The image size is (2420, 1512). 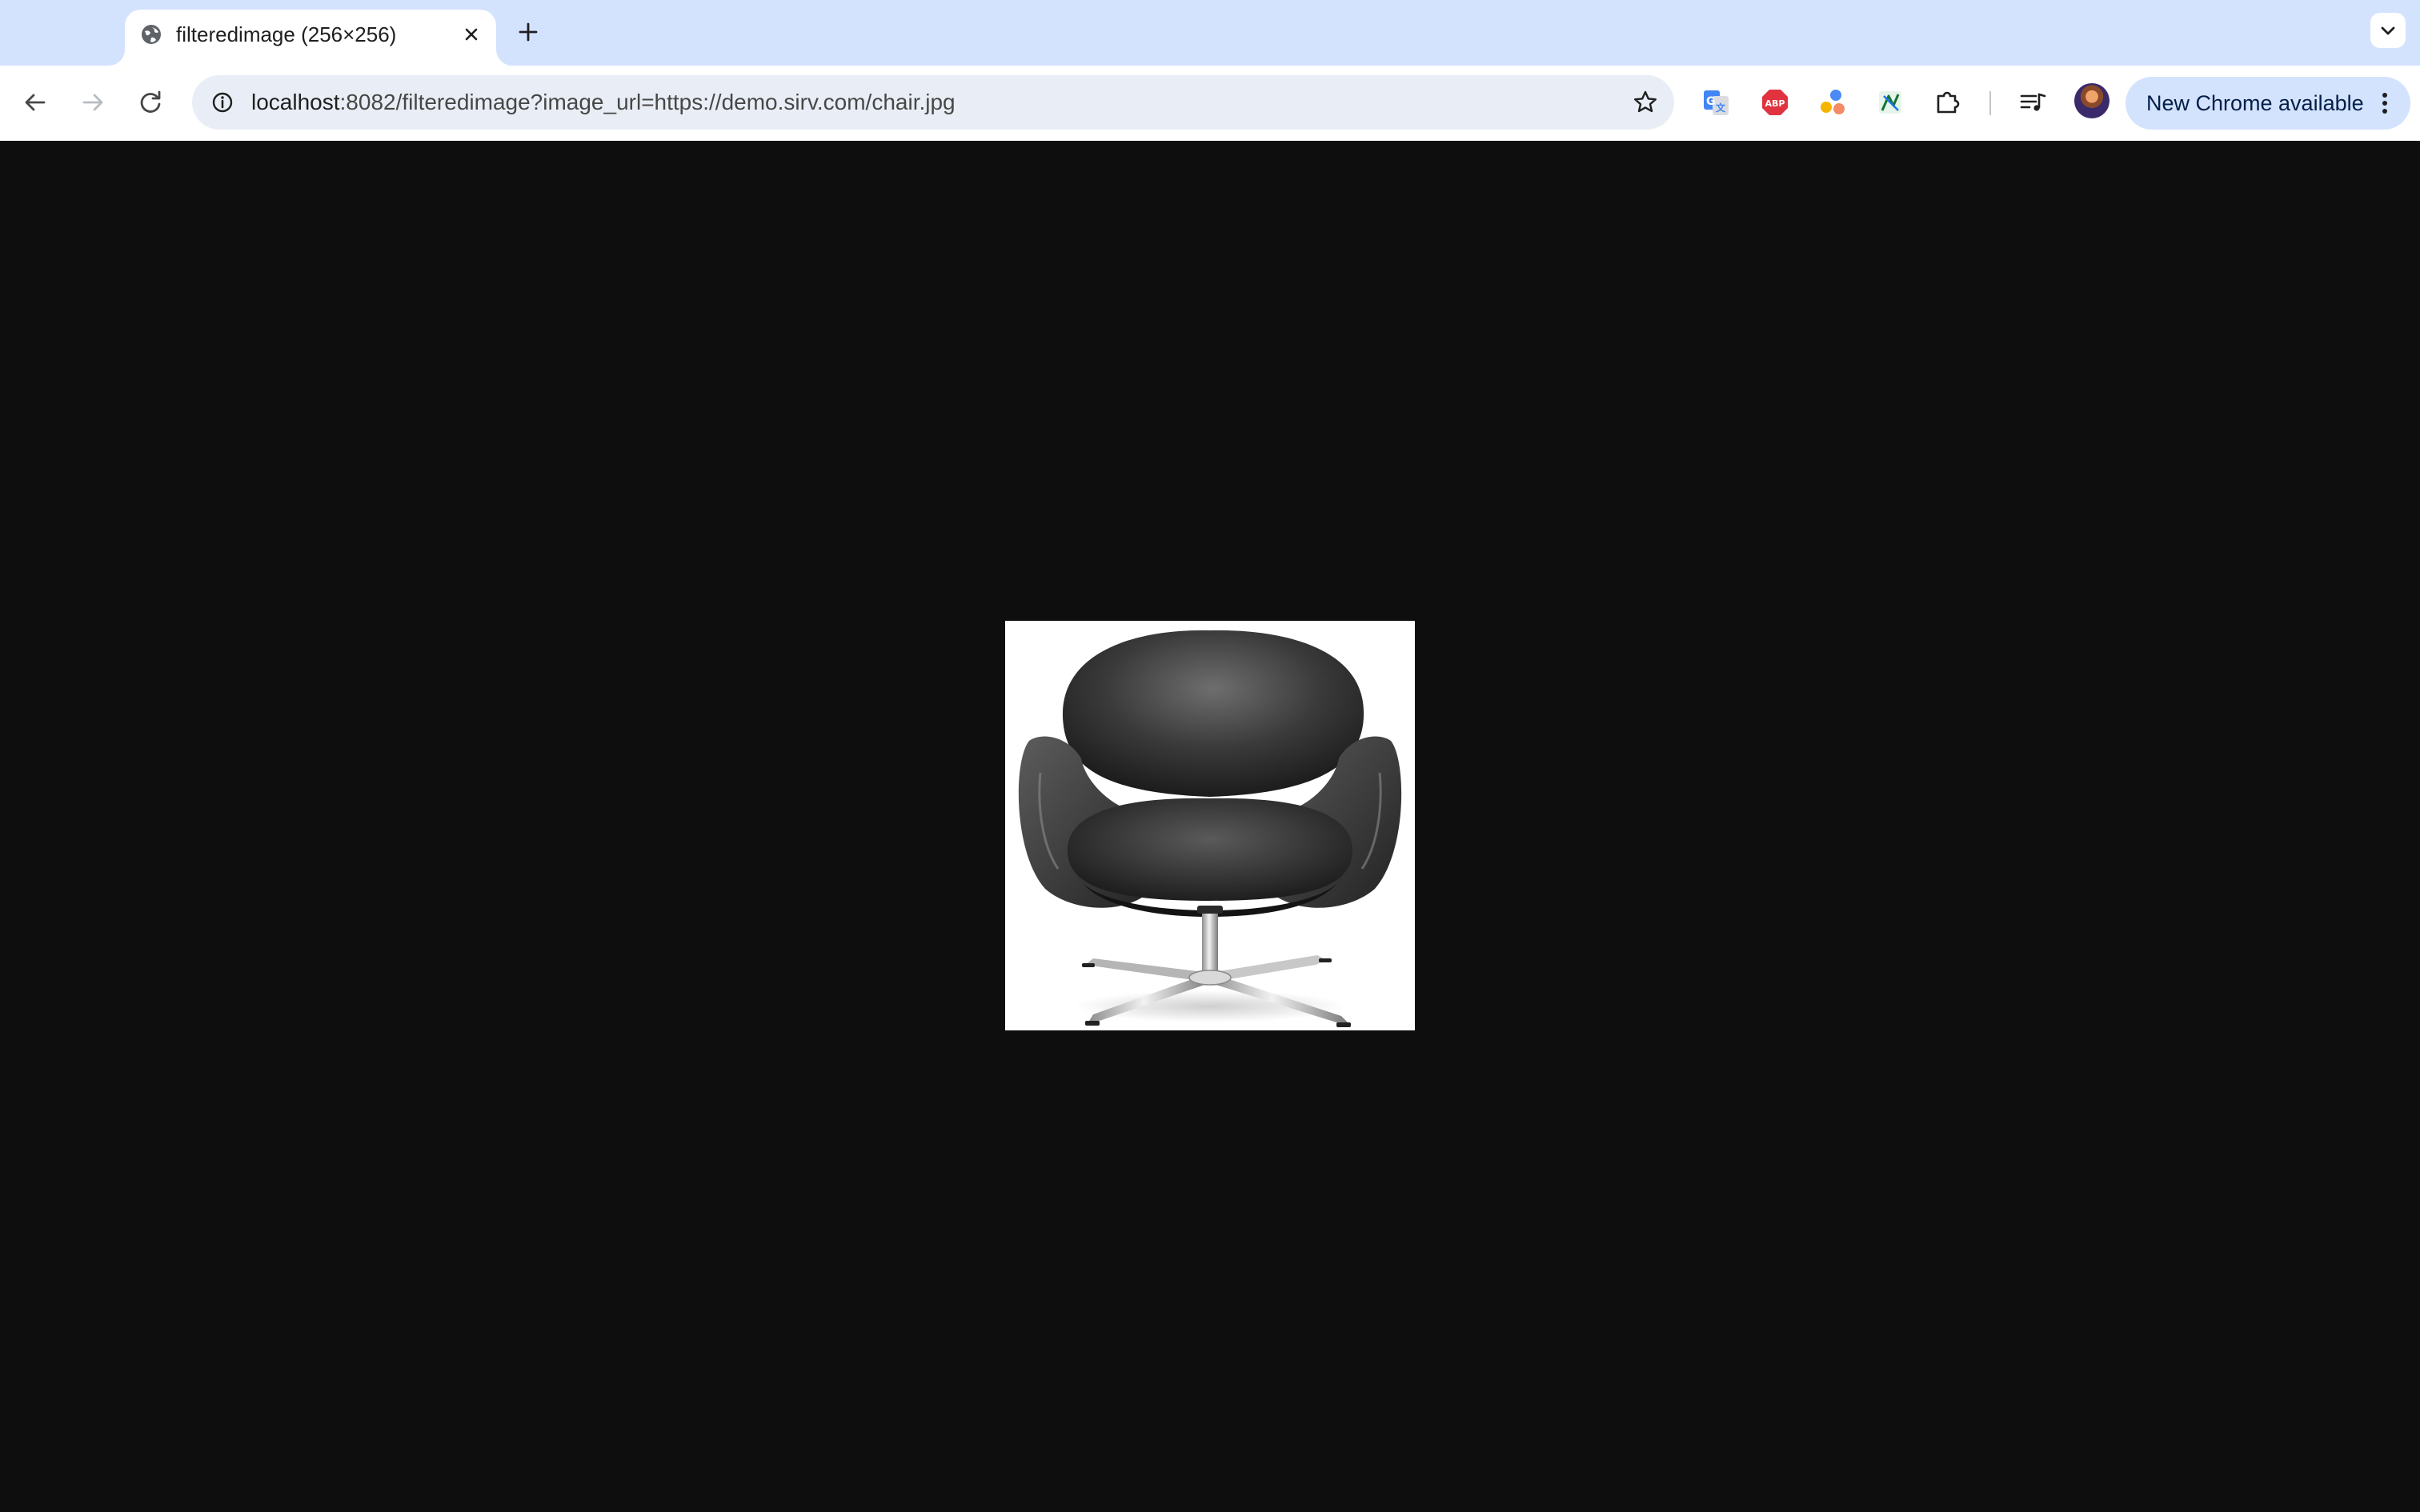 I want to click on google-translate-icon: G 文, so click(x=1715, y=102).